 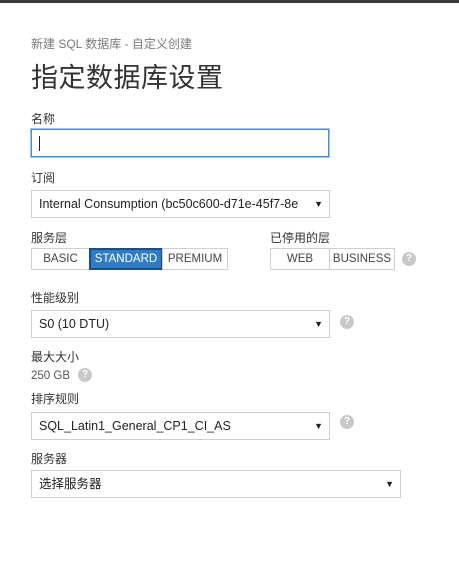 What do you see at coordinates (362, 259) in the screenshot?
I see `tier-business-button: BUSINESS` at bounding box center [362, 259].